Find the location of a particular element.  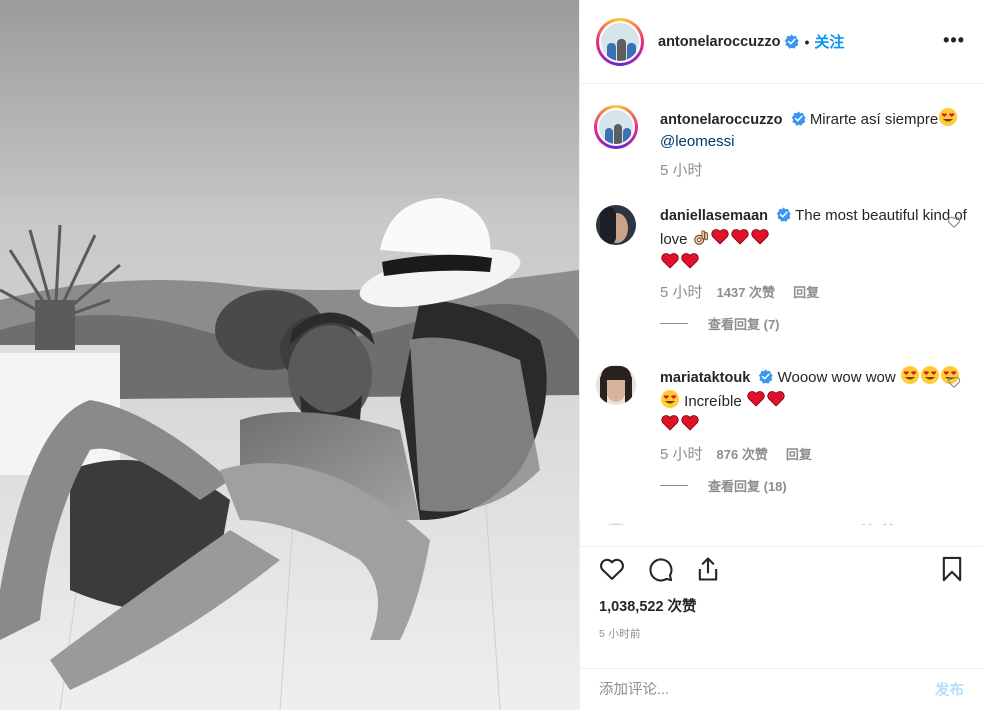

comment-meta: 5 小时 1437 次赞 回复 is located at coordinates (813, 291).